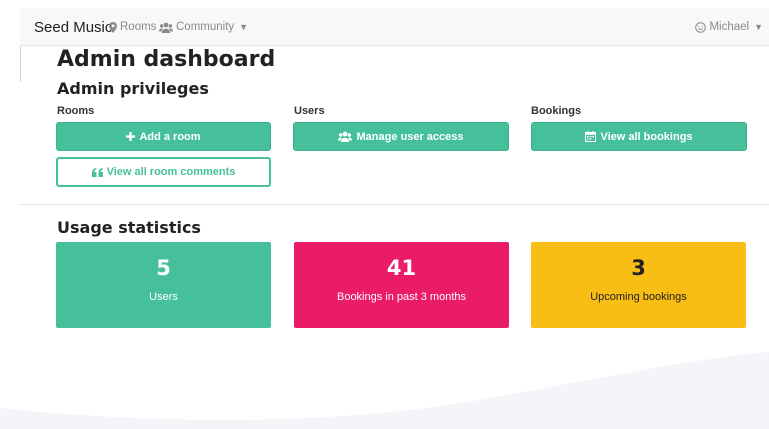 The height and width of the screenshot is (429, 769). What do you see at coordinates (138, 27) in the screenshot?
I see `nav-rooms-label: Rooms` at bounding box center [138, 27].